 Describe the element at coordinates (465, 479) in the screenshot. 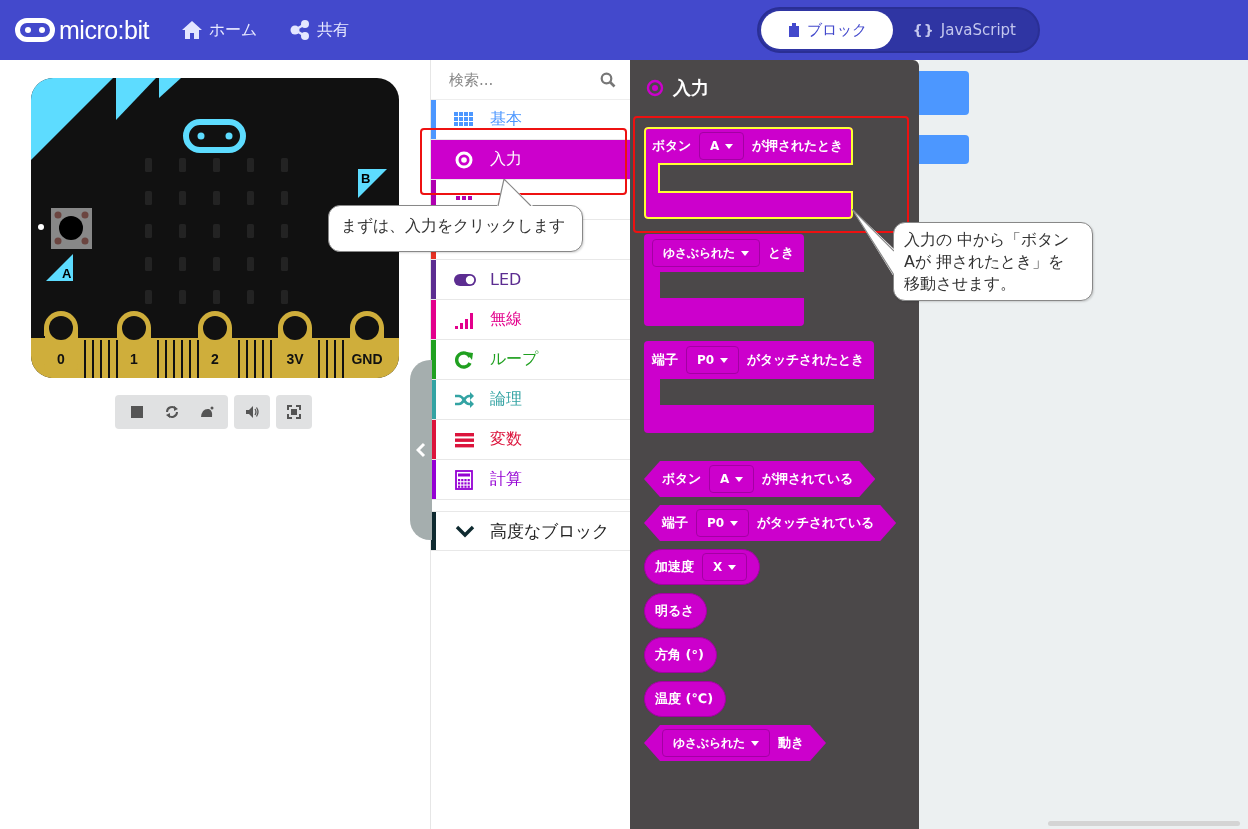

I see `calculator-icon` at that location.